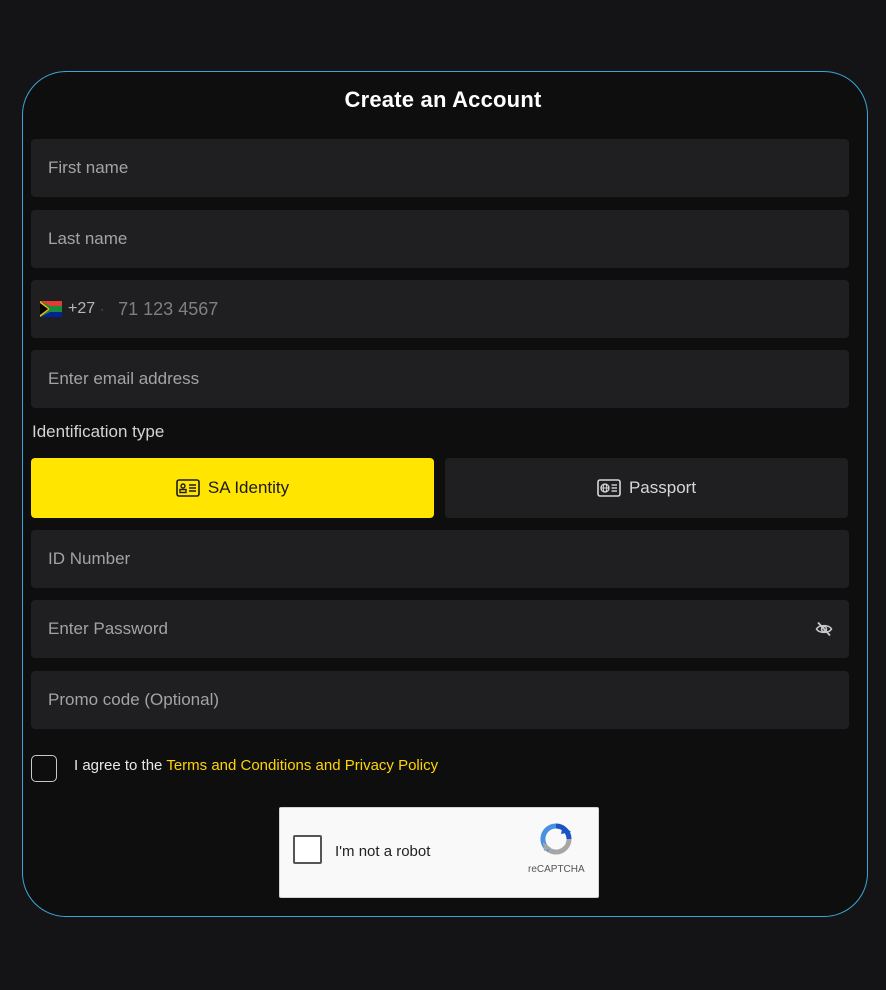  Describe the element at coordinates (89, 558) in the screenshot. I see `id-number-placeholder: ID Number` at that location.